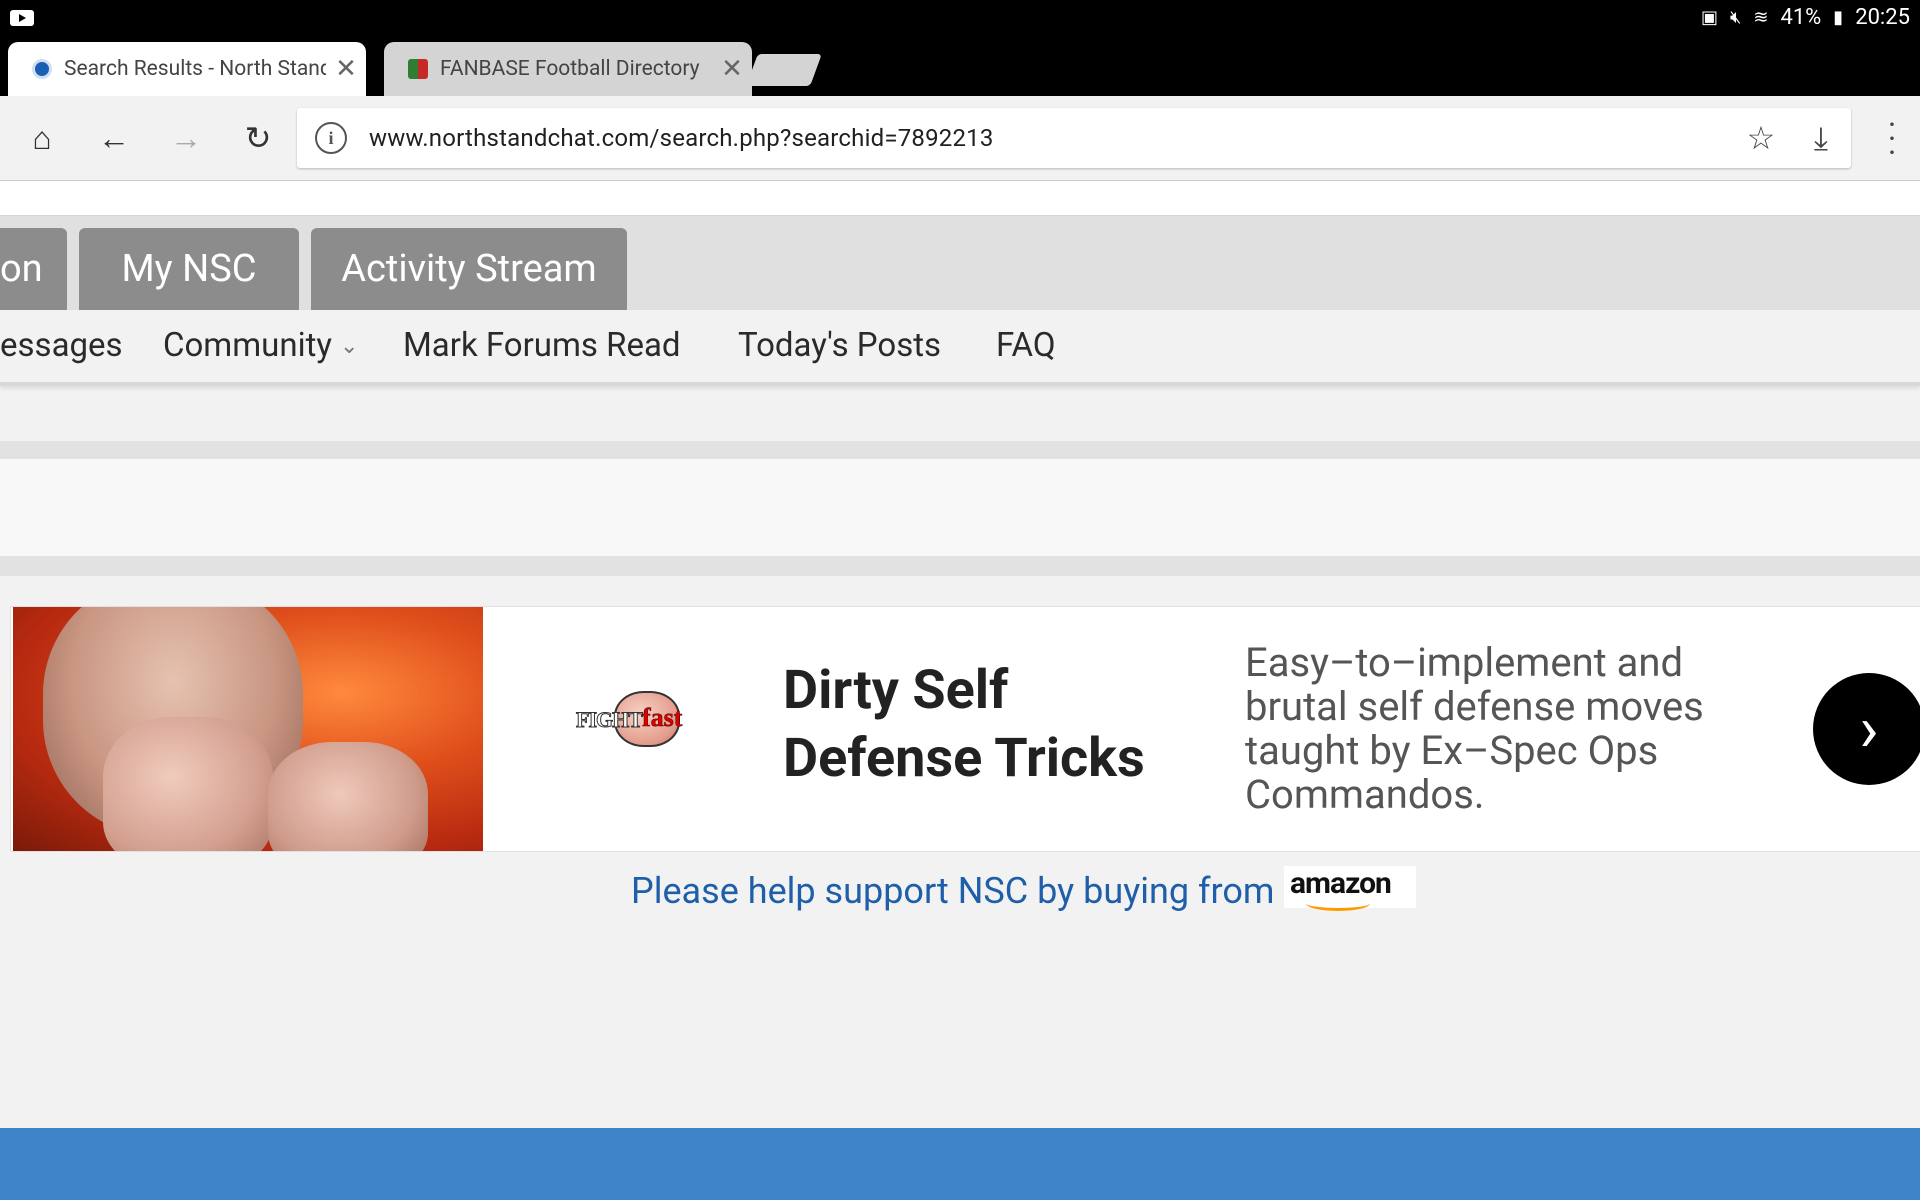 This screenshot has width=1920, height=1200. I want to click on battery-icon: ▮, so click(1838, 17).